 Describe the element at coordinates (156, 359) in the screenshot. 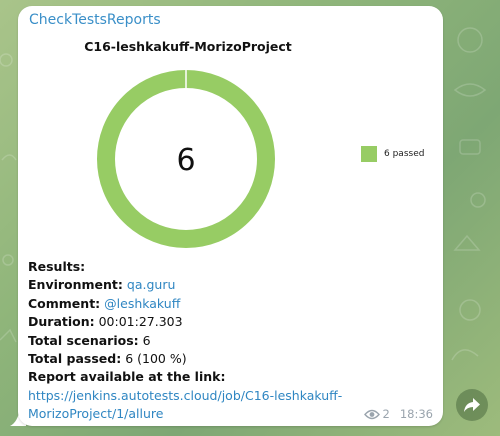

I see `total-passed-value: 6 (100 %)` at that location.